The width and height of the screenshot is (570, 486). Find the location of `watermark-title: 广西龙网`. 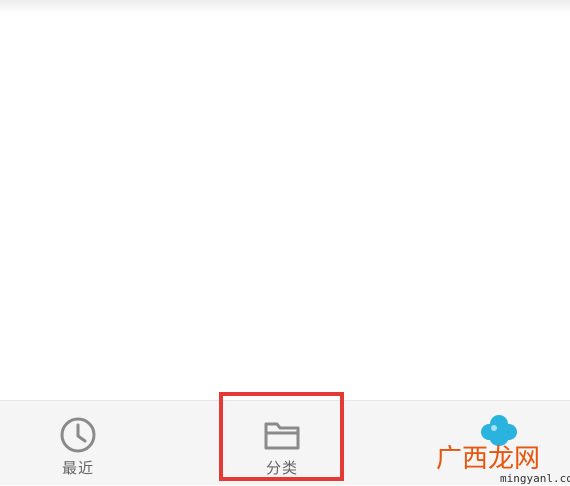

watermark-title: 广西龙网 is located at coordinates (488, 459).